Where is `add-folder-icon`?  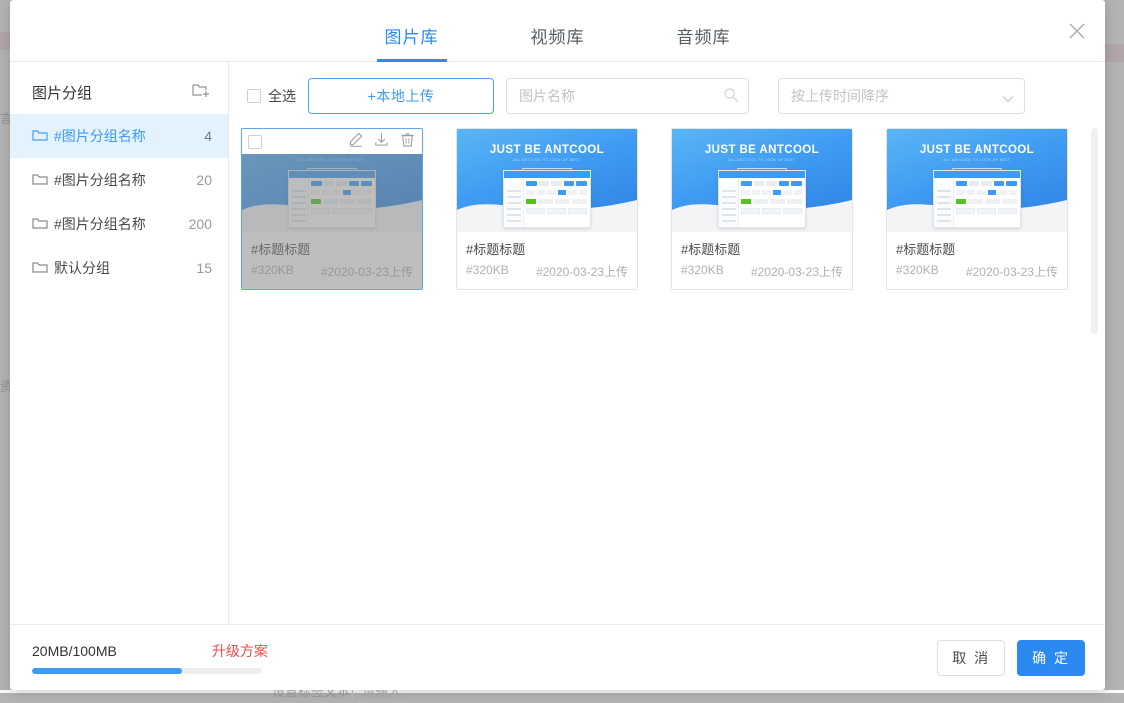
add-folder-icon is located at coordinates (201, 92).